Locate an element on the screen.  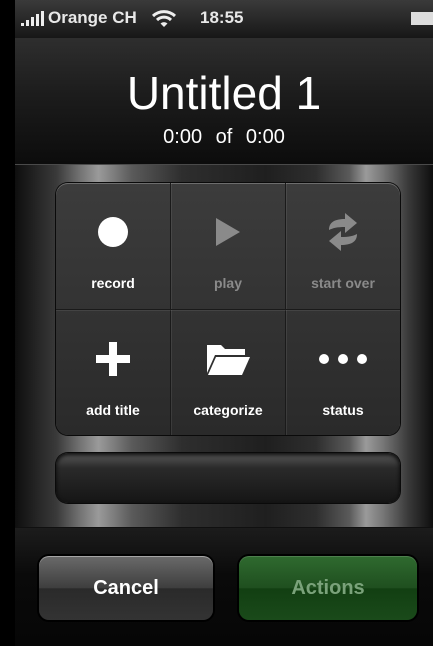
add-title-button: add title is located at coordinates (113, 372).